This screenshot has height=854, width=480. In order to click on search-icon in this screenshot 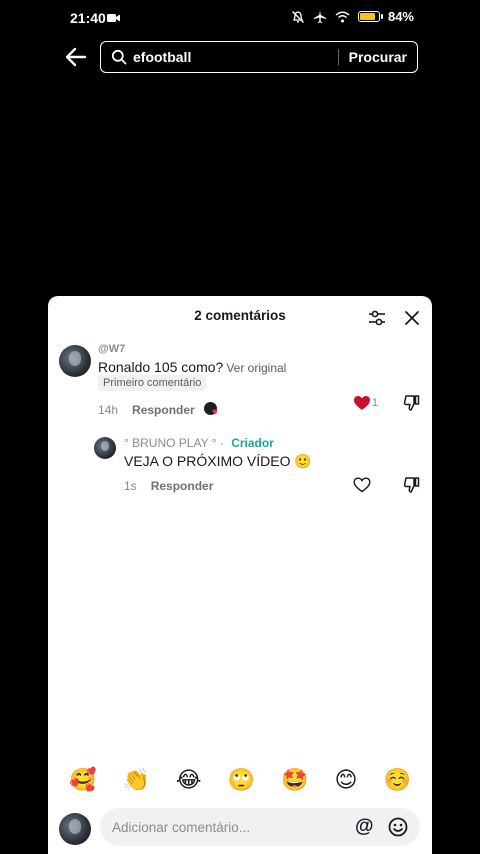, I will do `click(119, 57)`.